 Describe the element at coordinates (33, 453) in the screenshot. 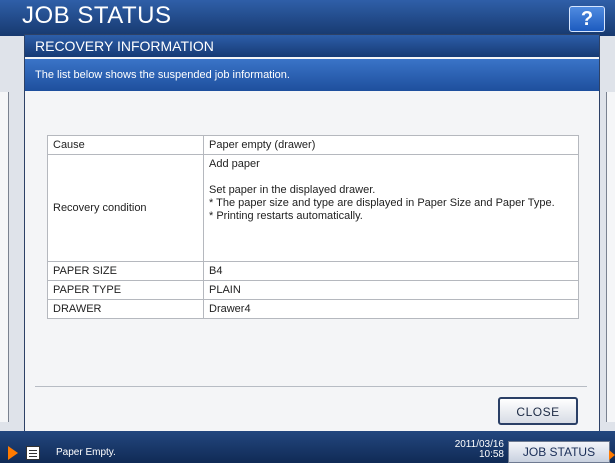

I see `list-icon` at that location.